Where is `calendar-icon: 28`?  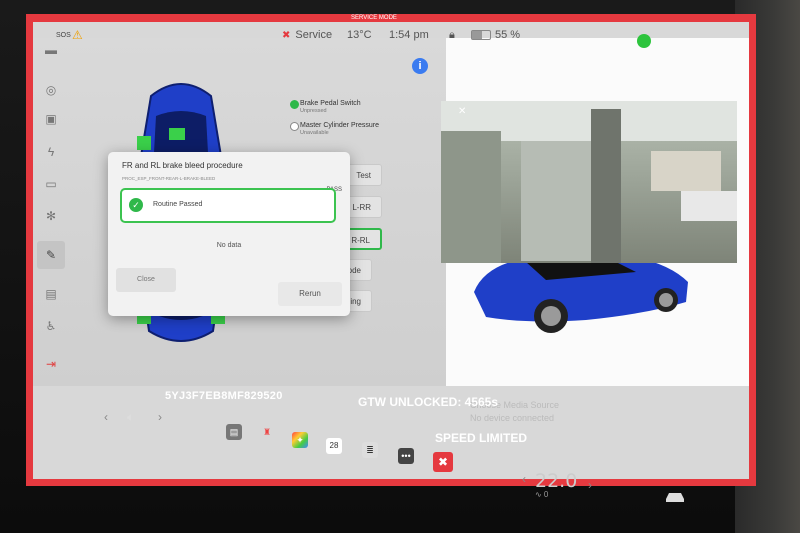 calendar-icon: 28 is located at coordinates (334, 446).